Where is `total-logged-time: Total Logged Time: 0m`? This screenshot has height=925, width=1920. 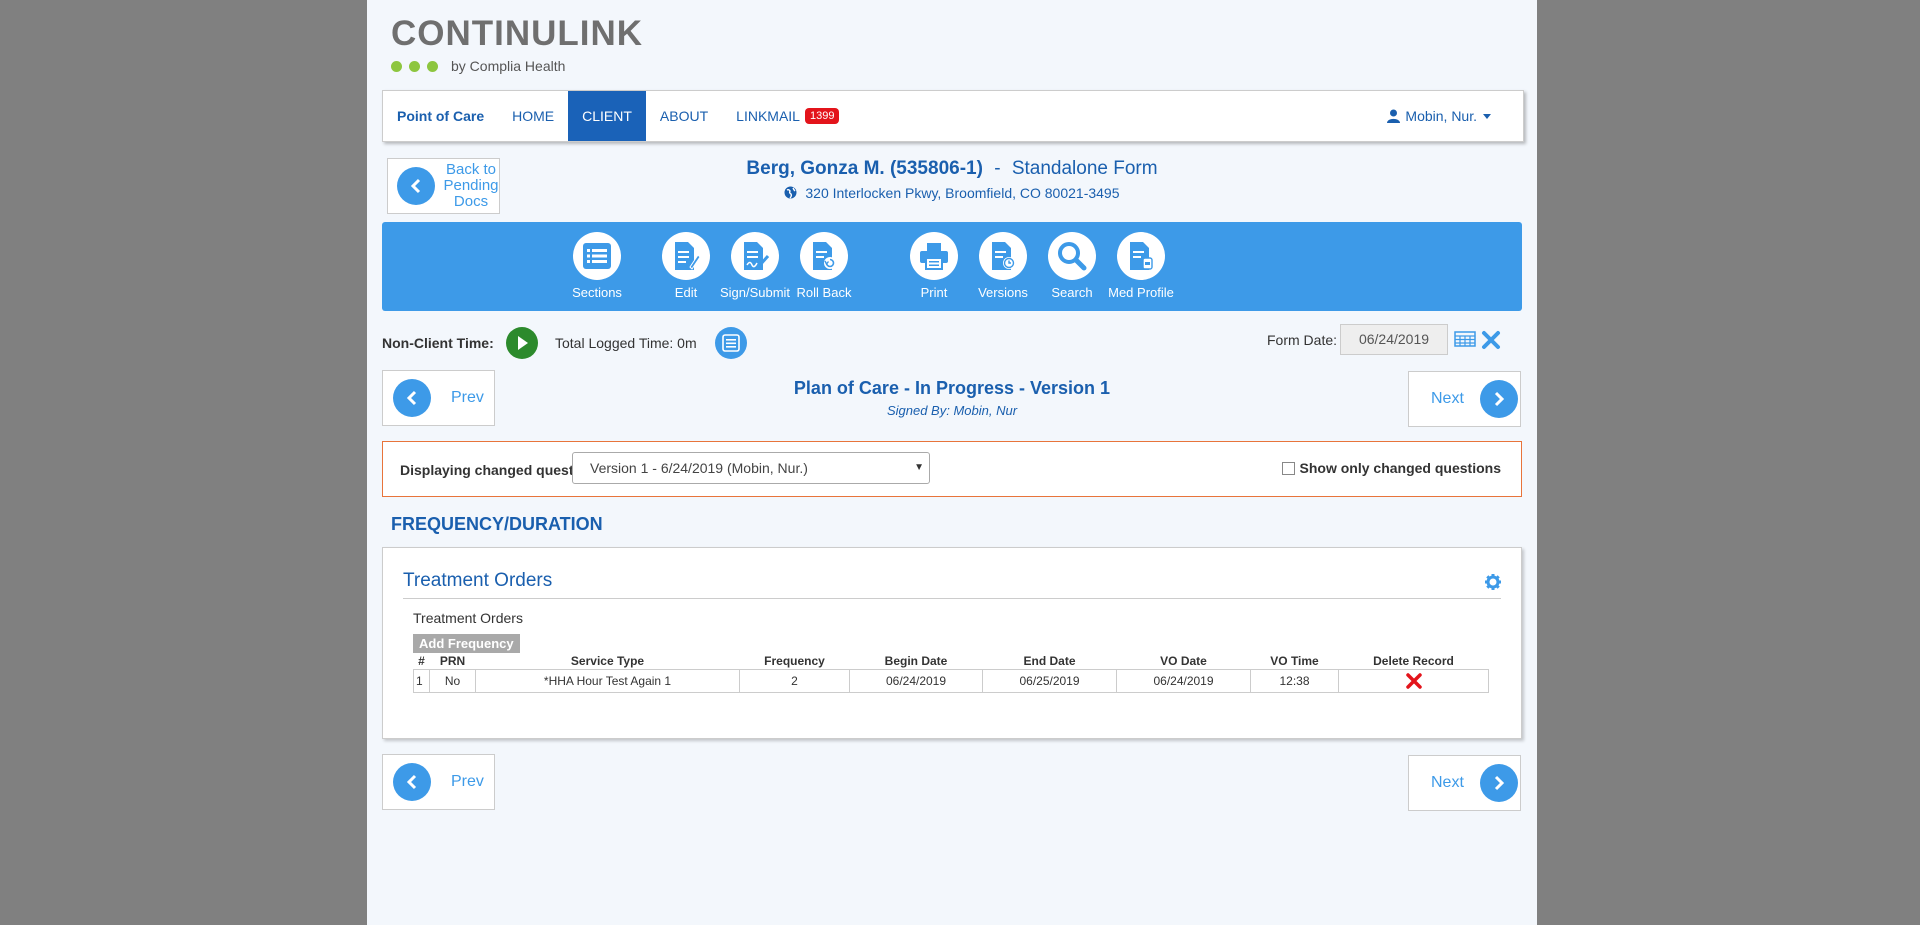
total-logged-time: Total Logged Time: 0m is located at coordinates (626, 343).